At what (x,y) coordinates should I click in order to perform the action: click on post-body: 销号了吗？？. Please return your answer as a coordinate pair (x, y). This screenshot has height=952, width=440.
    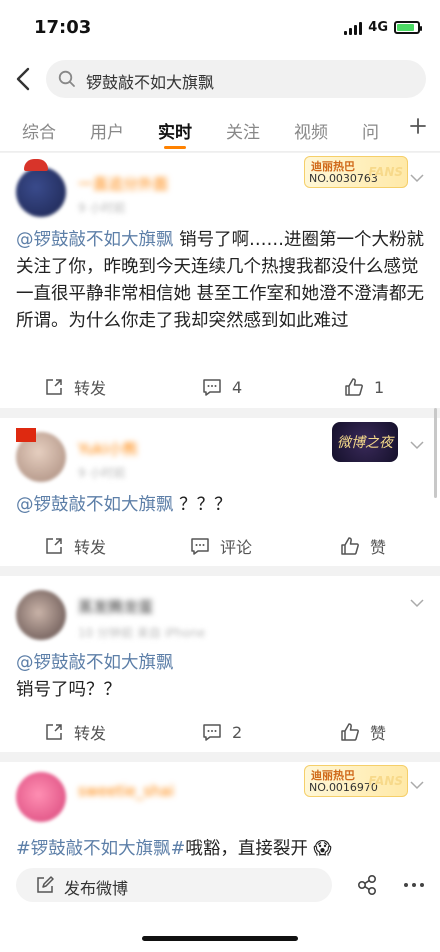
    Looking at the image, I should click on (68, 690).